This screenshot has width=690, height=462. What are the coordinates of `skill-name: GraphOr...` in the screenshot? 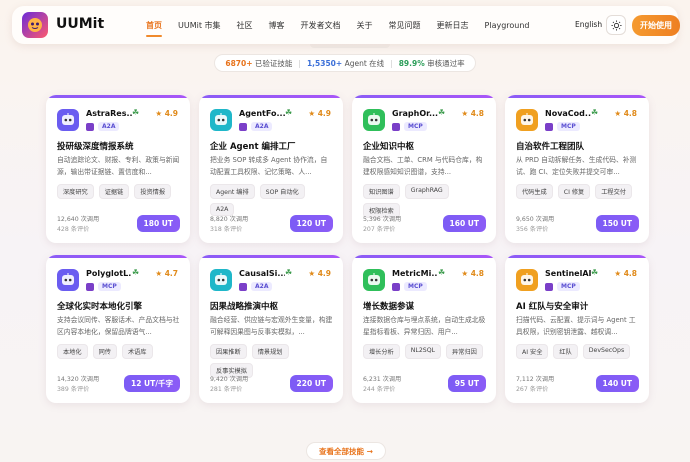 It's located at (415, 113).